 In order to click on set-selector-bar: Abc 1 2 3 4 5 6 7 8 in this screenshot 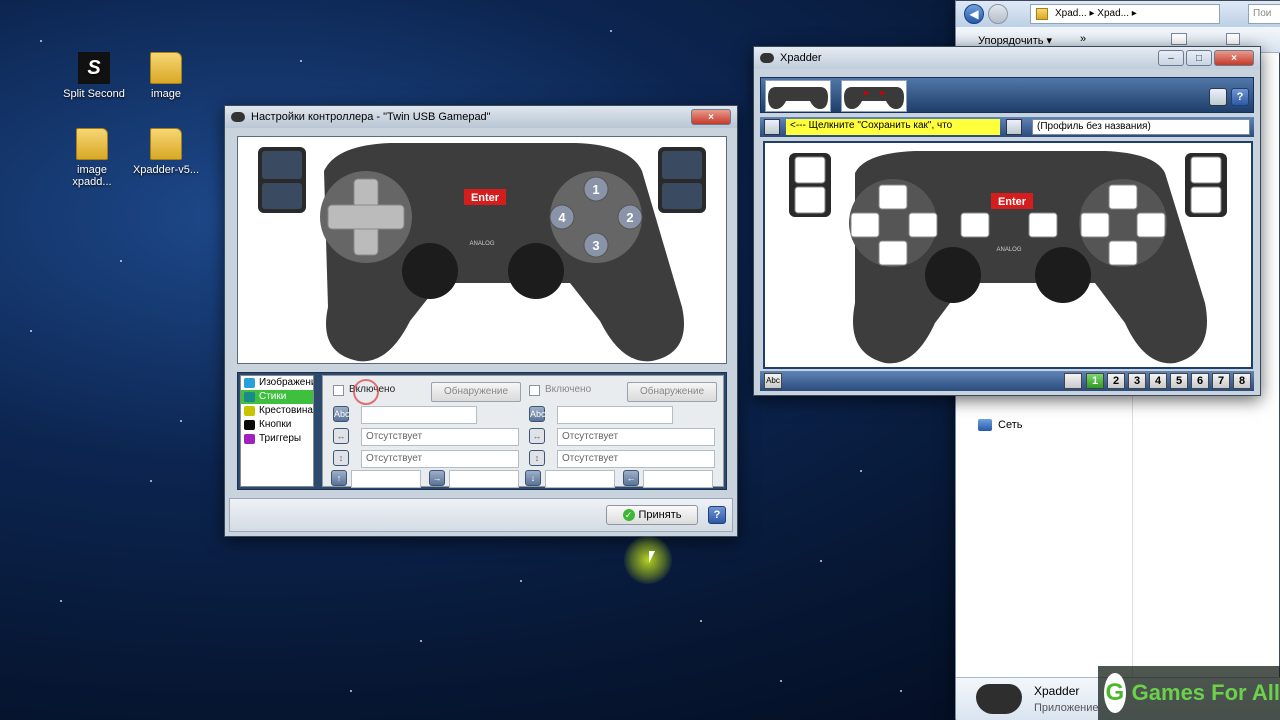, I will do `click(1007, 381)`.